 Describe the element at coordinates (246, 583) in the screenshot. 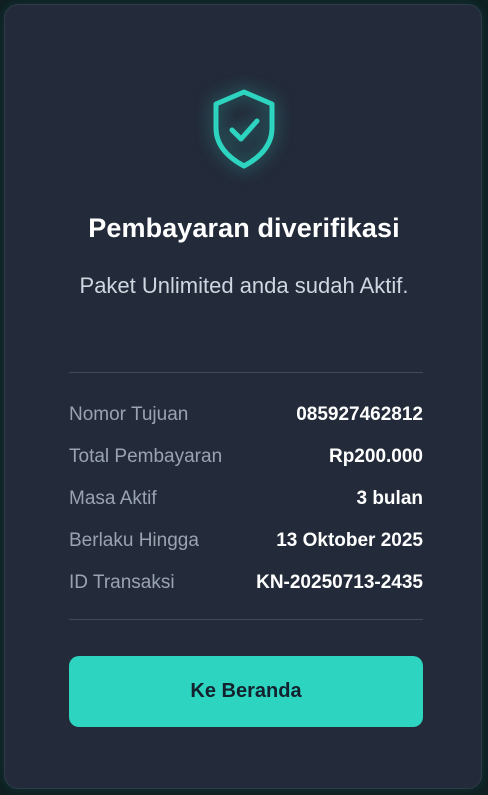

I see `detail-row-id-transaksi: ID Transaksi KN-20250713-2435` at that location.